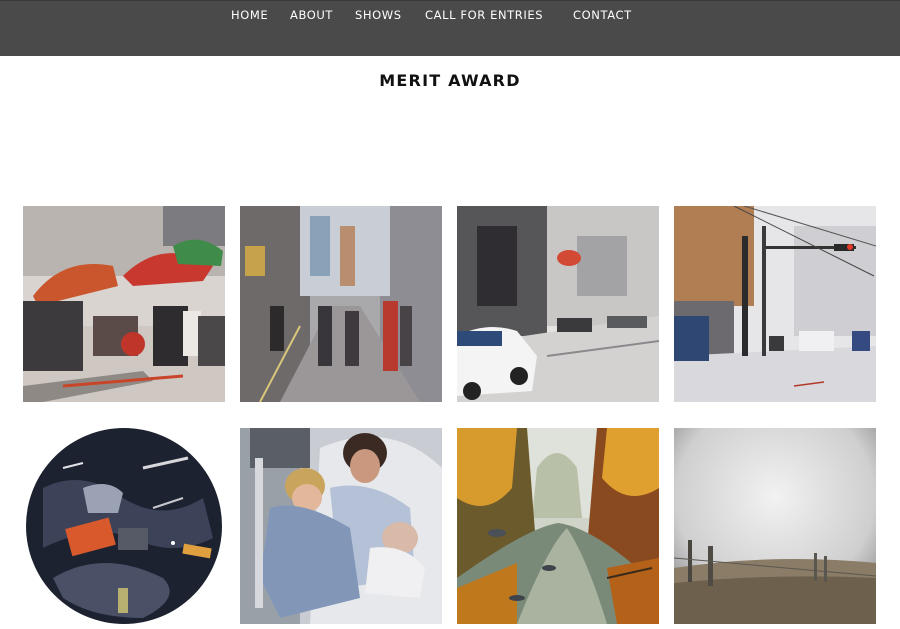  Describe the element at coordinates (602, 15) in the screenshot. I see `nav-contact-link: CONTACT` at that location.